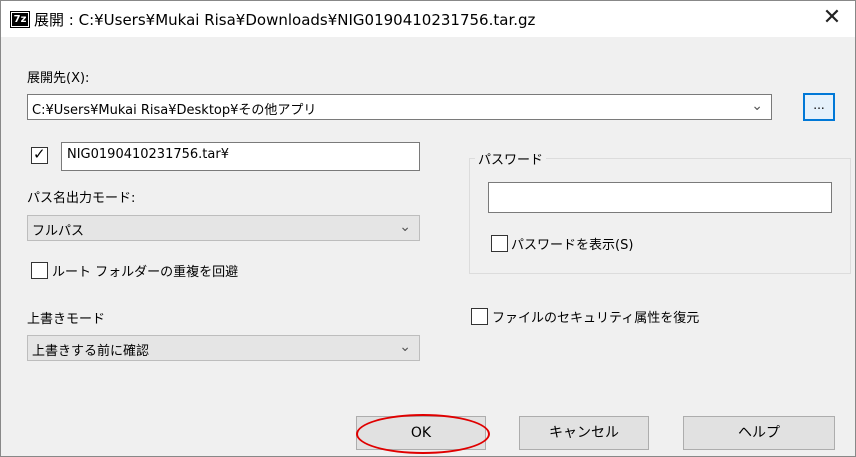  Describe the element at coordinates (174, 110) in the screenshot. I see `destination-value: C:¥Users¥Mukai Risa¥Desktop¥その他アプリ` at that location.